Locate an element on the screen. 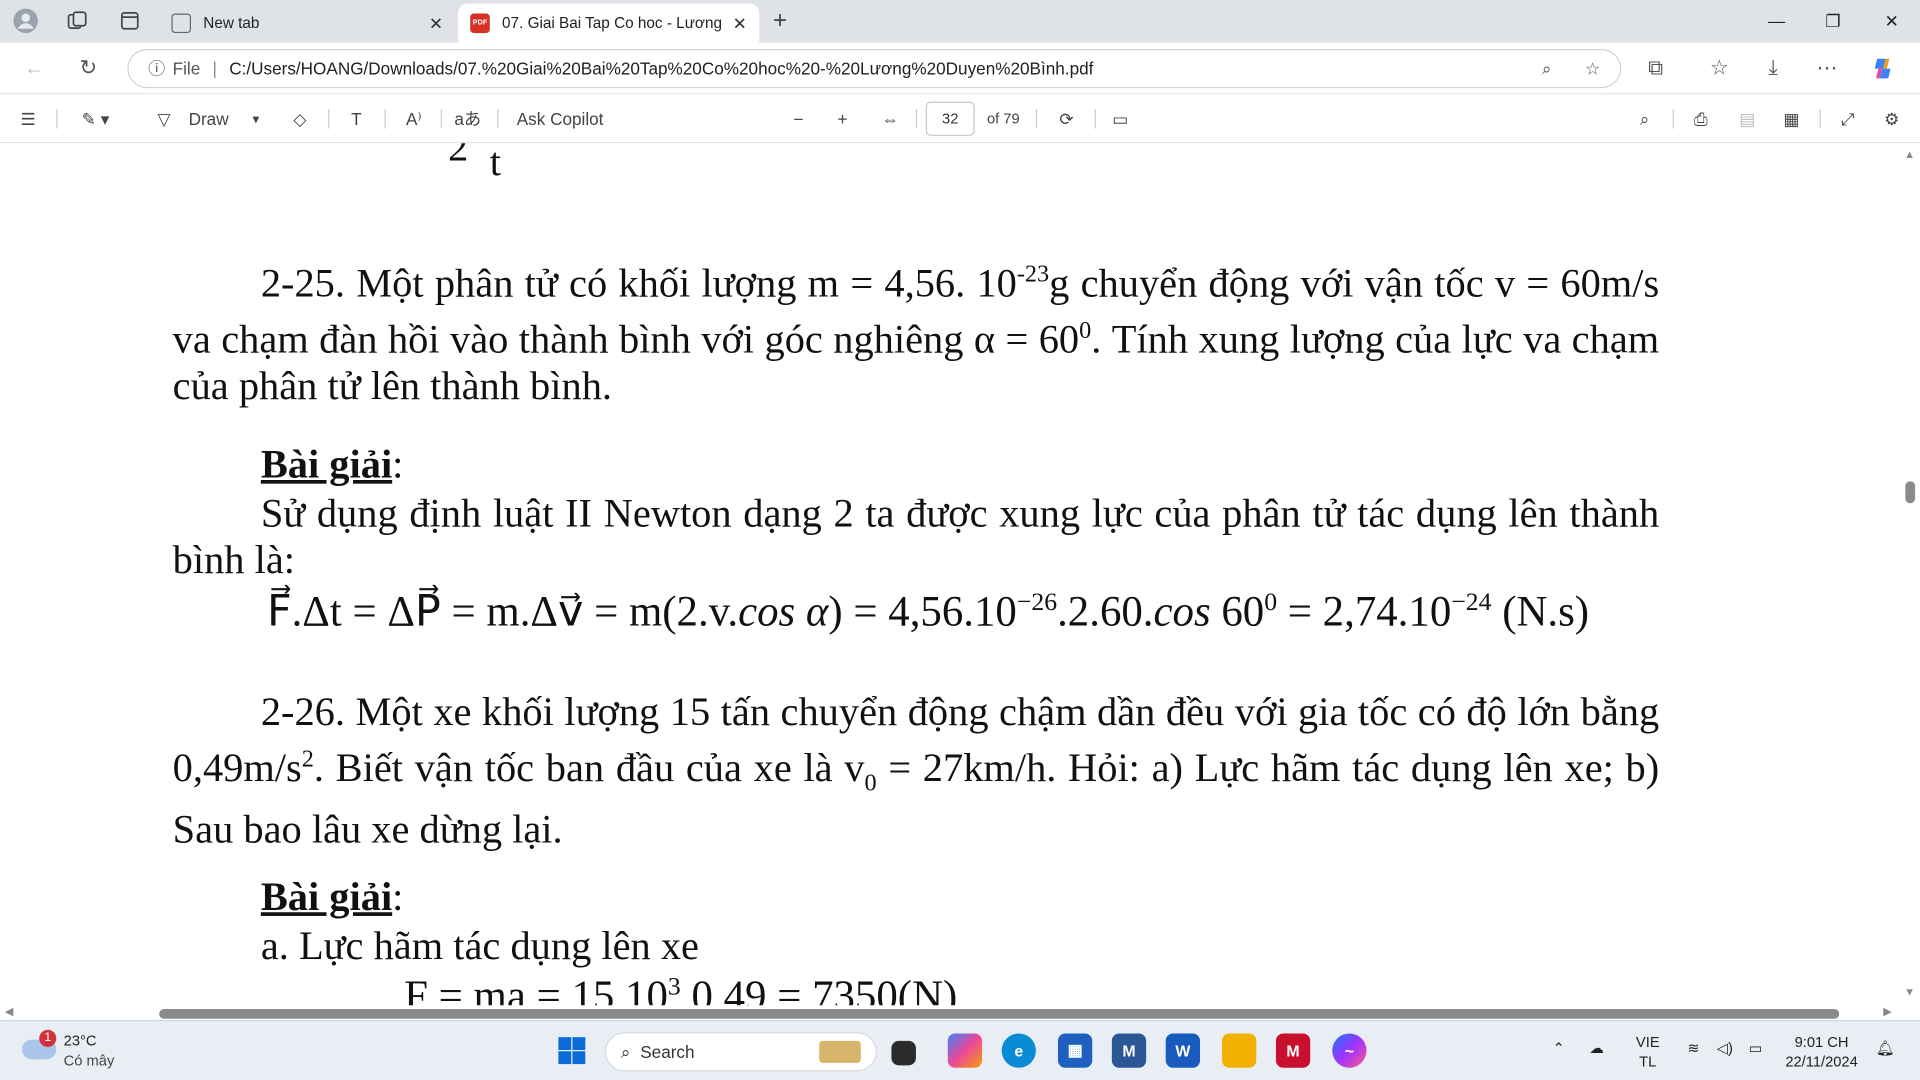 This screenshot has height=1080, width=1920. copilot-app-icon is located at coordinates (965, 1050).